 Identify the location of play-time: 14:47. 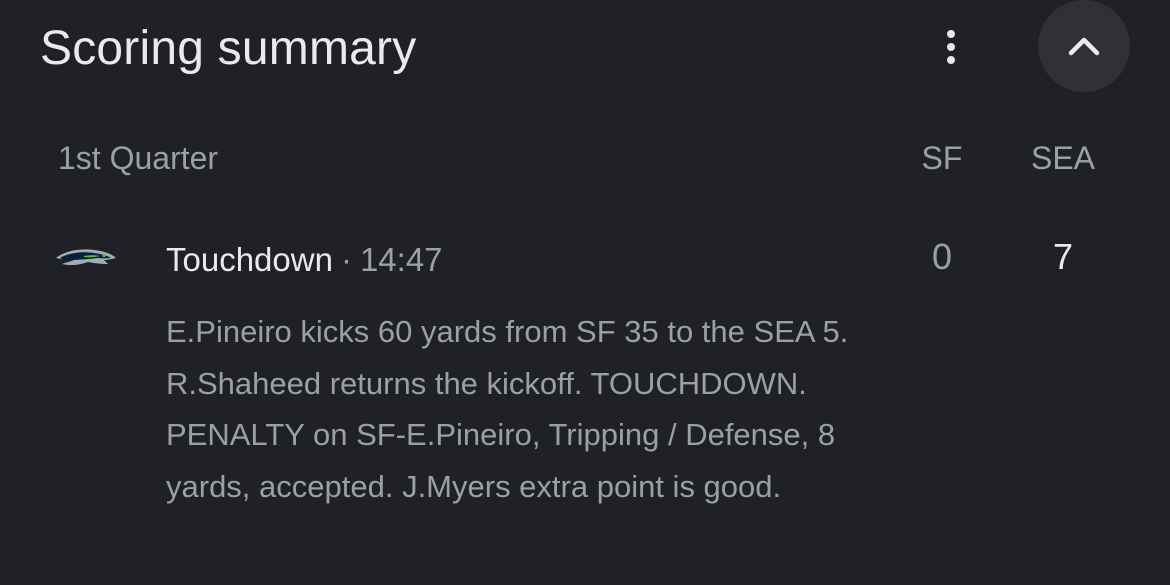
(401, 259).